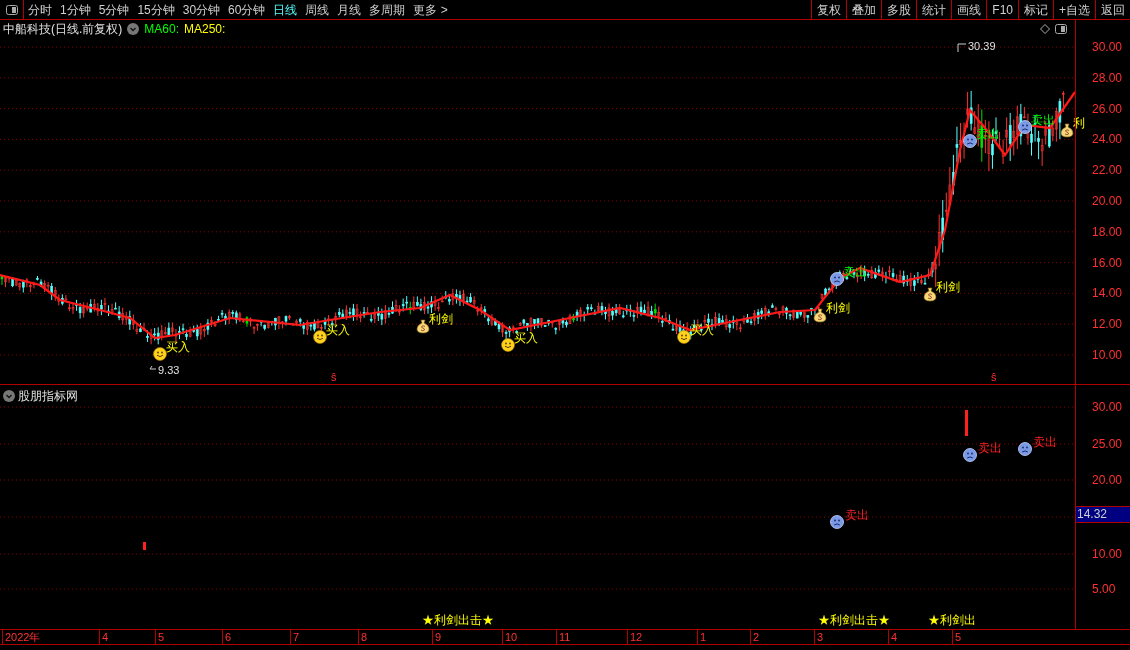  Describe the element at coordinates (1107, 231) in the screenshot. I see `axis-label: 18.00` at that location.